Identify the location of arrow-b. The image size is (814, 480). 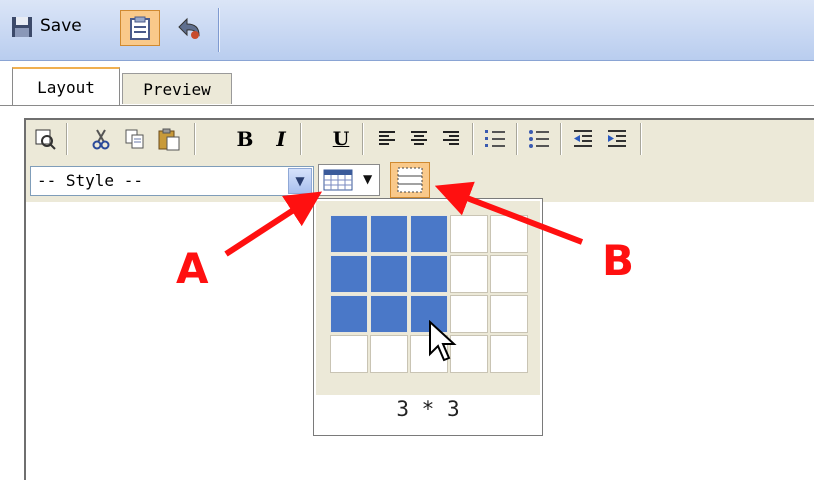
(509, 213).